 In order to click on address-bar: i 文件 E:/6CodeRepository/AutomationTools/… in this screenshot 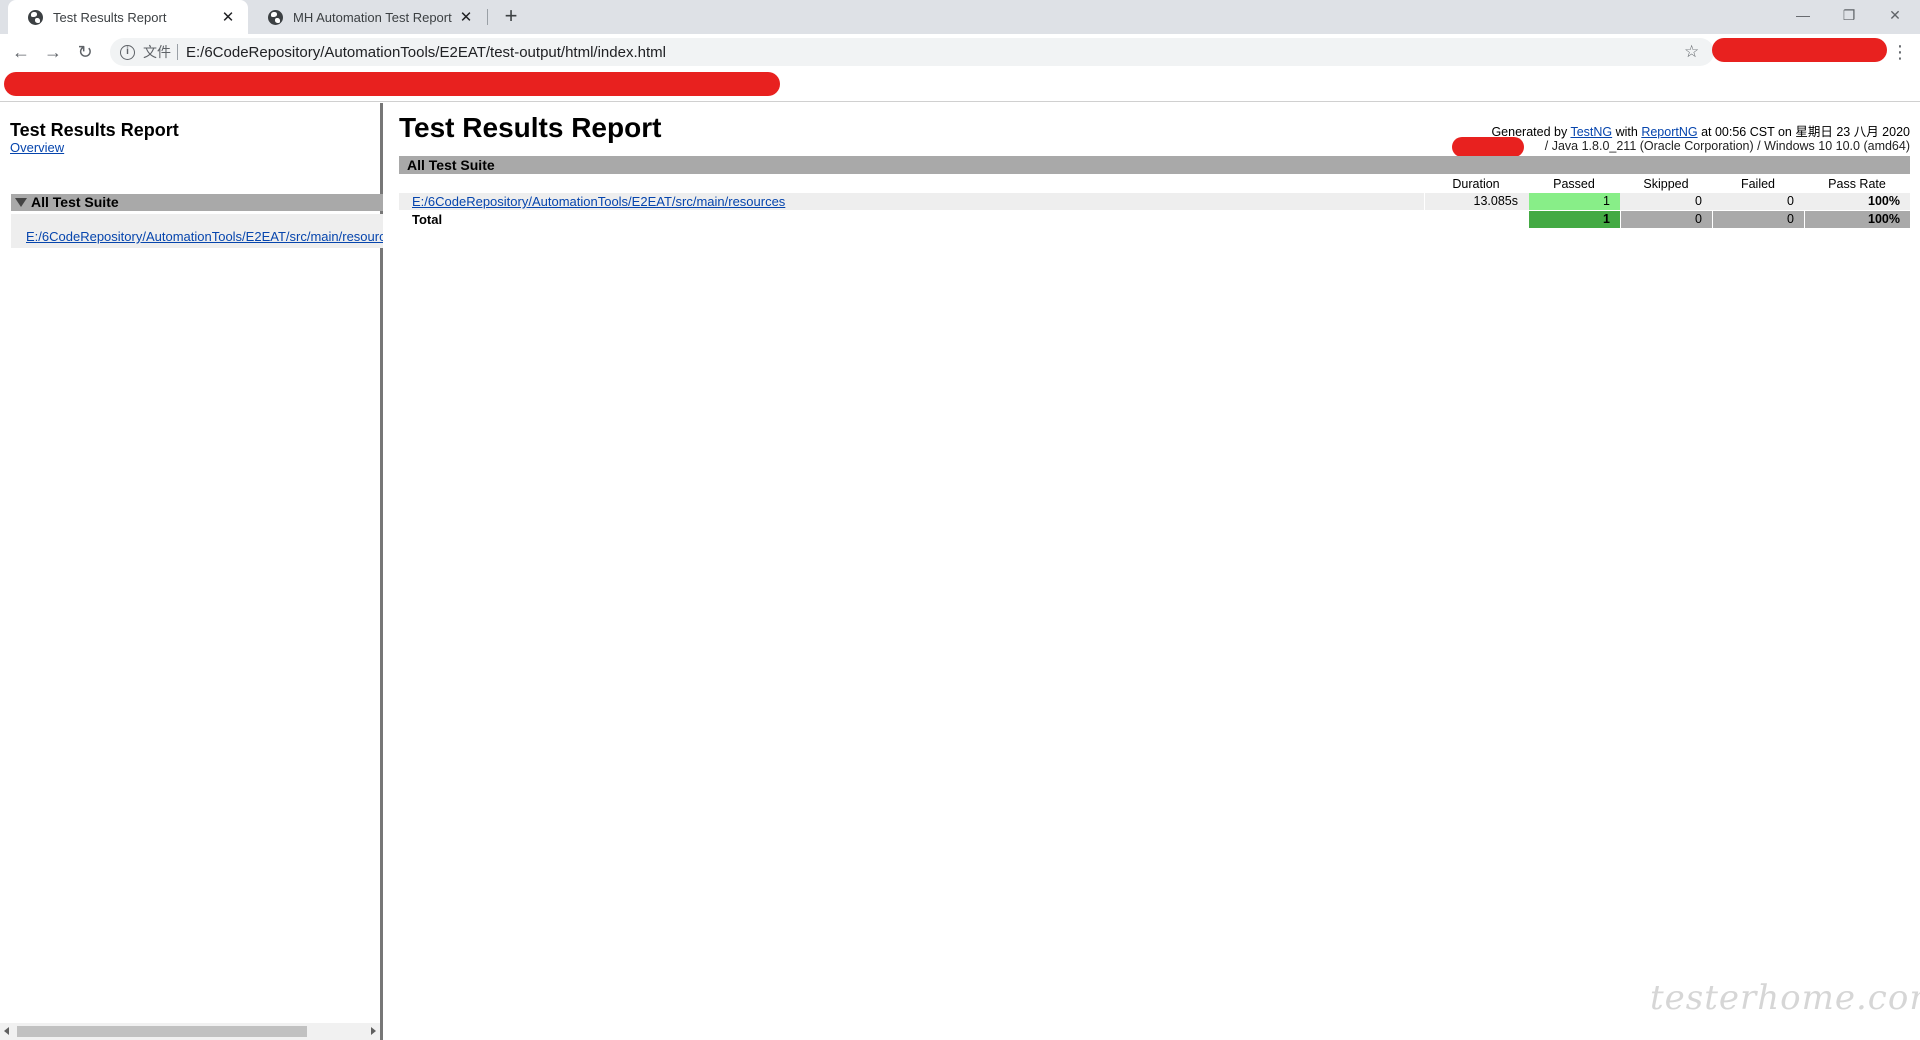, I will do `click(912, 52)`.